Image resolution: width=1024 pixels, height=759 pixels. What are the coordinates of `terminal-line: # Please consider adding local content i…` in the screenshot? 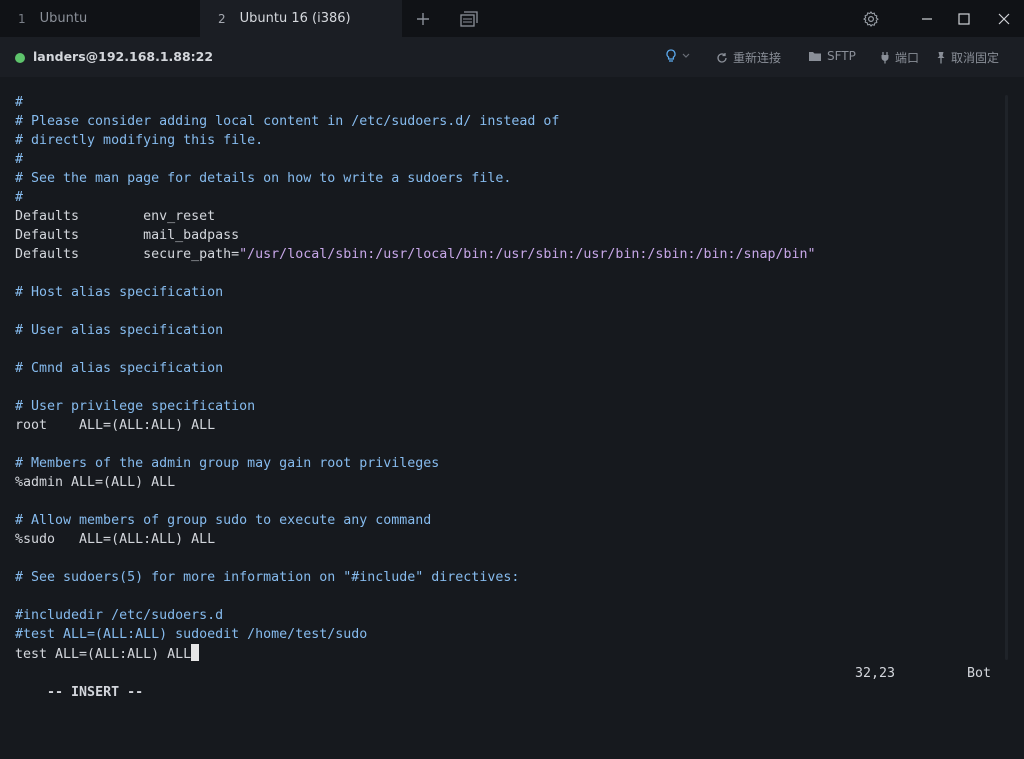 It's located at (415, 121).